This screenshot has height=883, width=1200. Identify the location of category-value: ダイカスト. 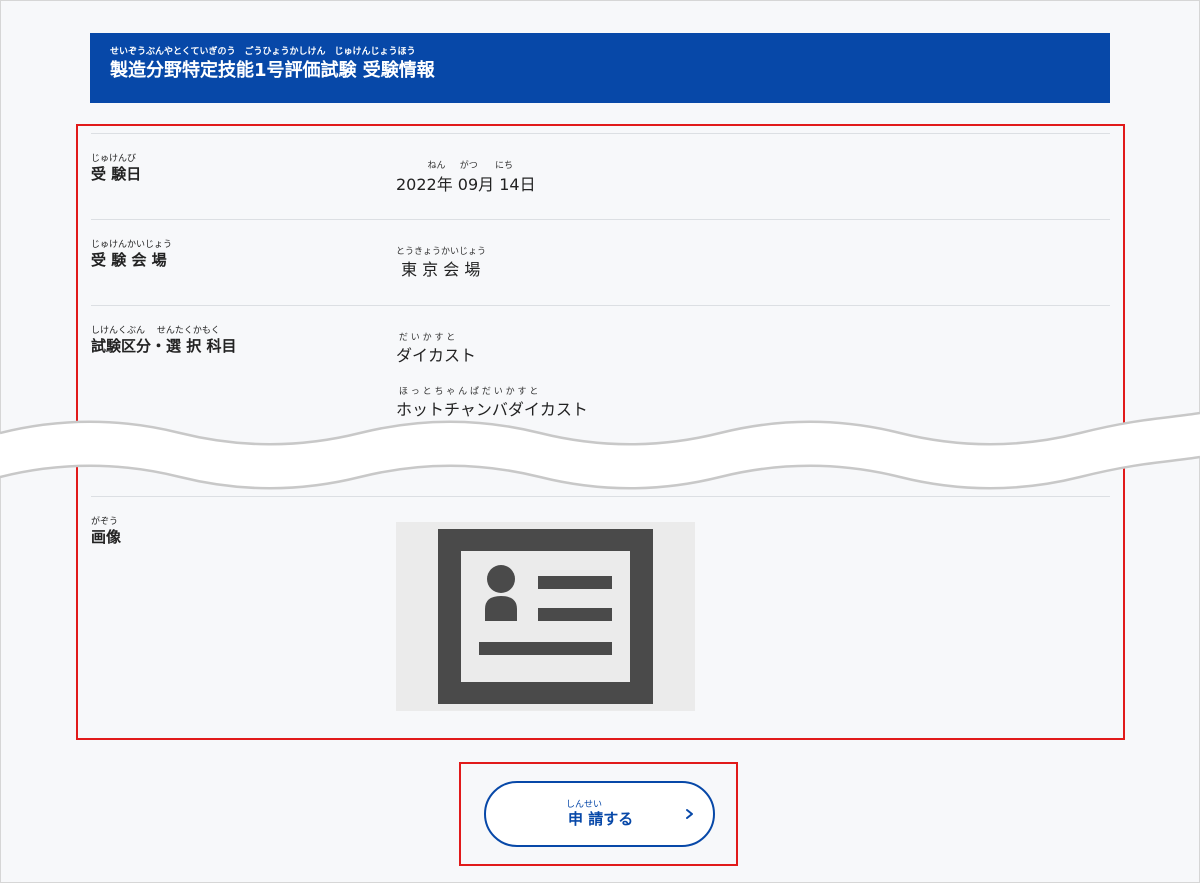
(436, 355).